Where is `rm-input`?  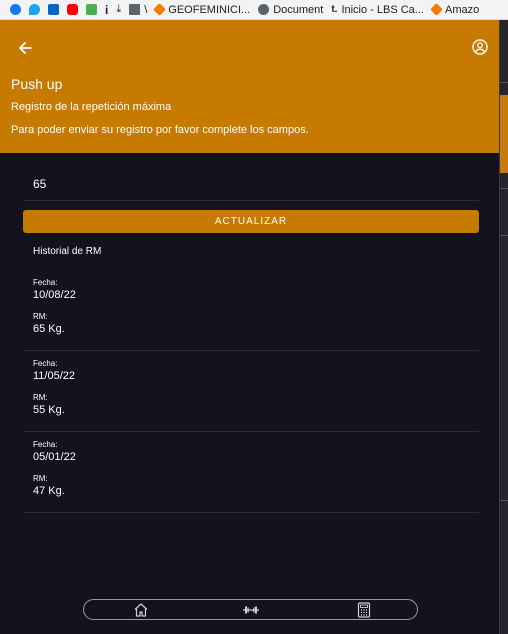 rm-input is located at coordinates (251, 184).